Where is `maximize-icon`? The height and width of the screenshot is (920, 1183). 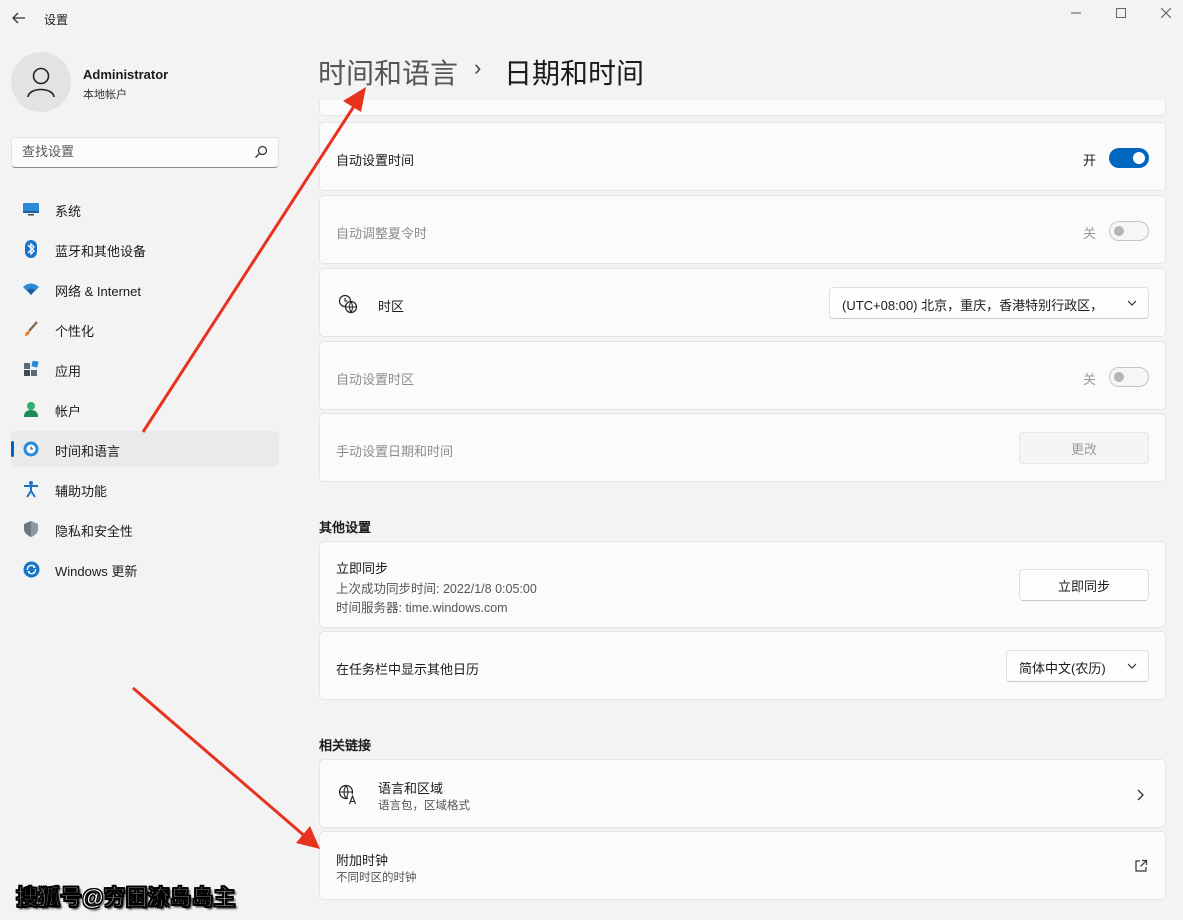
maximize-icon is located at coordinates (1121, 13).